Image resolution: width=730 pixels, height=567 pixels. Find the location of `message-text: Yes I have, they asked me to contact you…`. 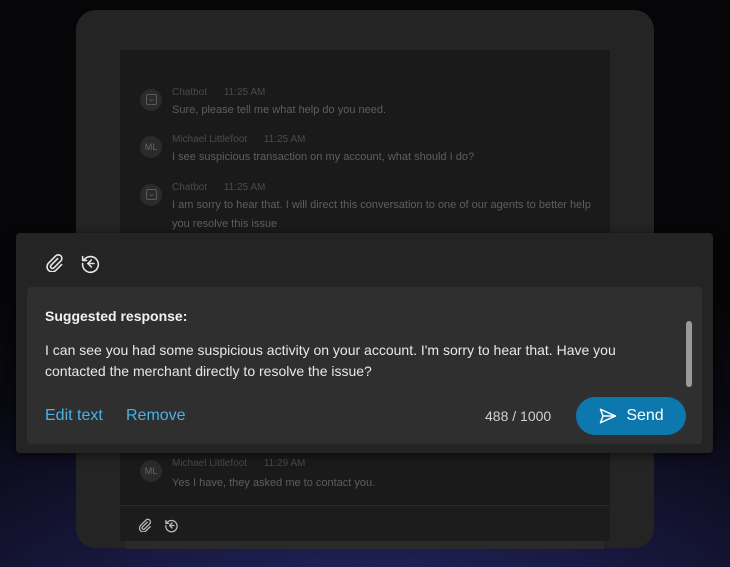

message-text: Yes I have, they asked me to contact you… is located at coordinates (274, 483).